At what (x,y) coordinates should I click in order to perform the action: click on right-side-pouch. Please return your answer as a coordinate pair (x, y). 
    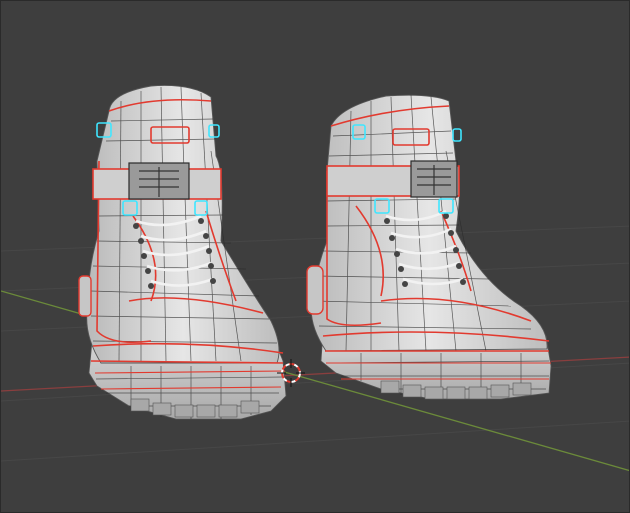
    Looking at the image, I should click on (315, 290).